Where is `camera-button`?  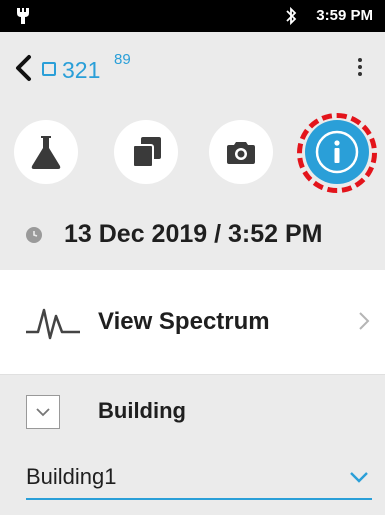 camera-button is located at coordinates (241, 152).